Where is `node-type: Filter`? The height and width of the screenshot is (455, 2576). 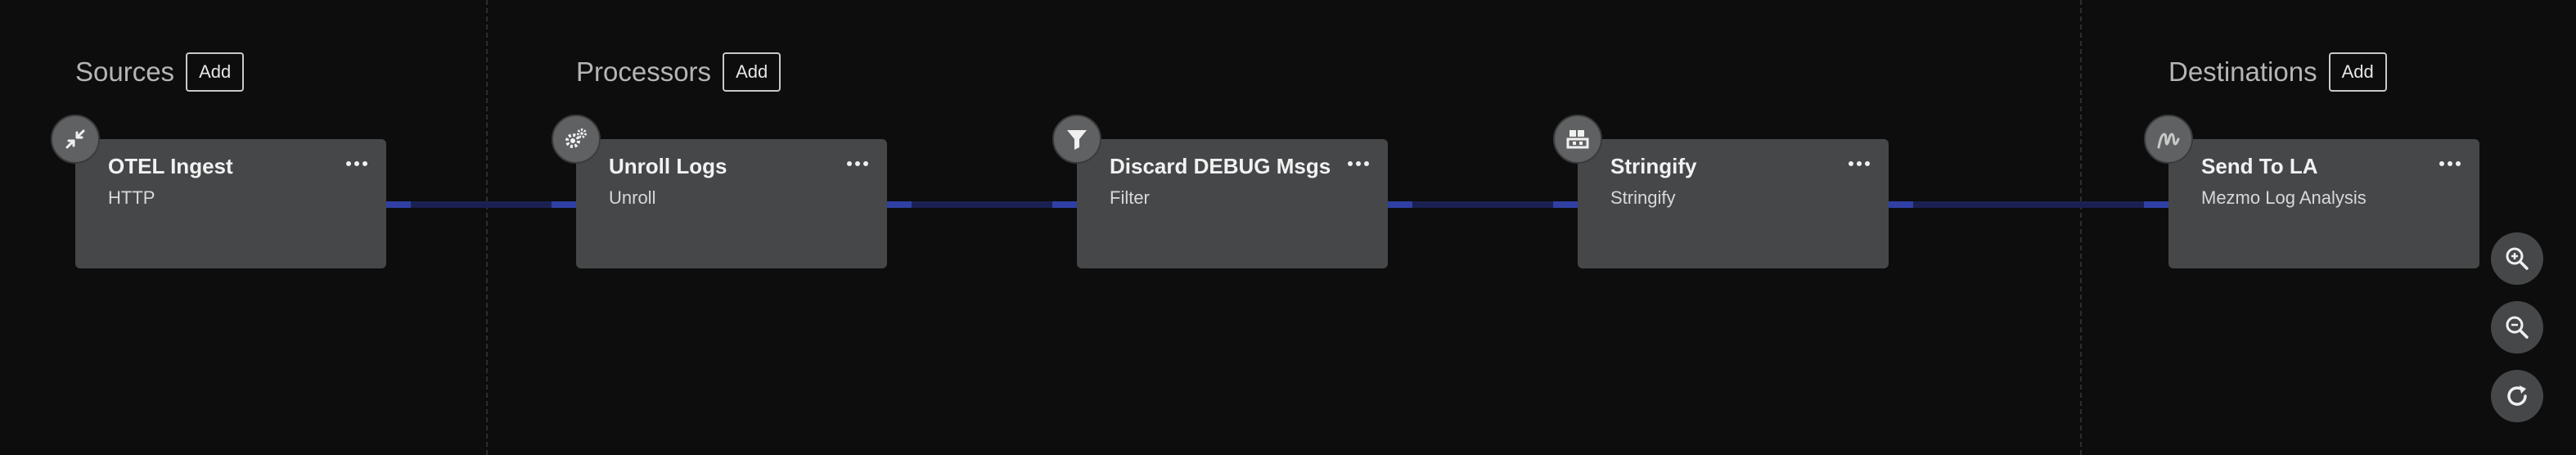
node-type: Filter is located at coordinates (1130, 198).